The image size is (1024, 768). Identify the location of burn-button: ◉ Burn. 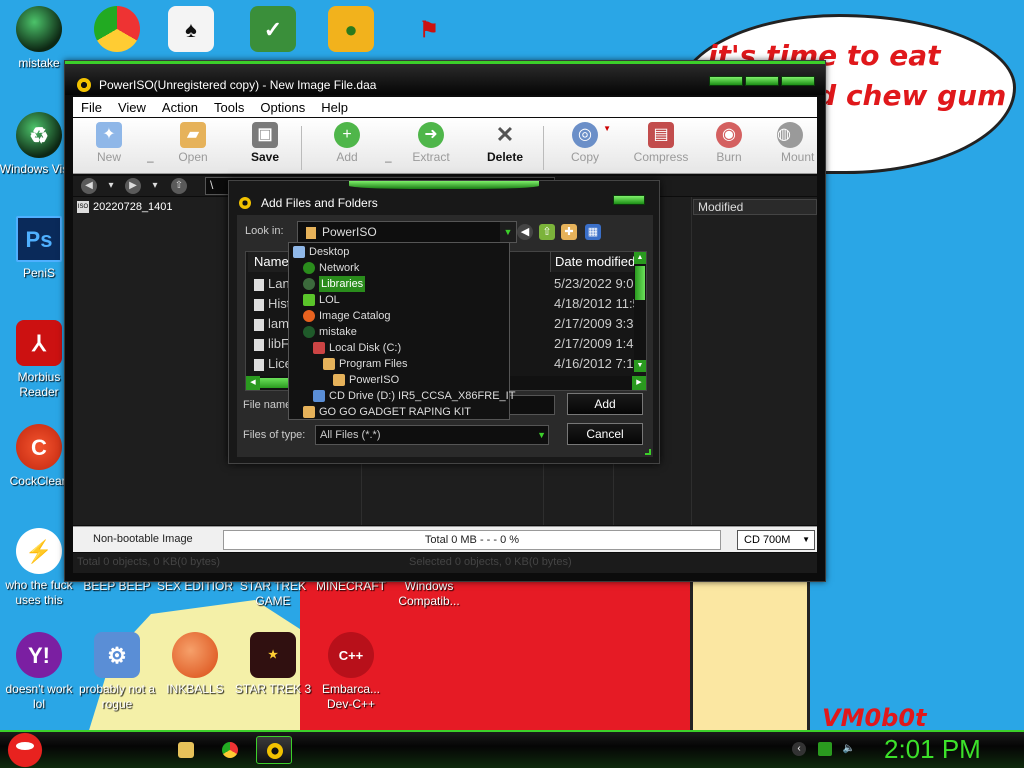
(729, 143).